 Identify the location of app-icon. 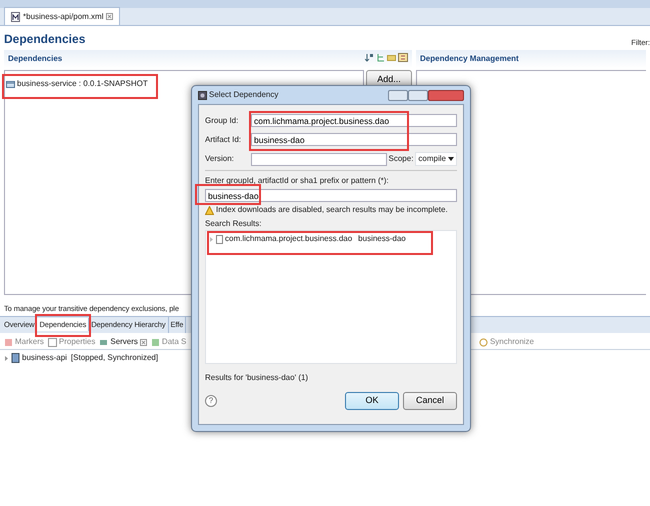
(202, 95).